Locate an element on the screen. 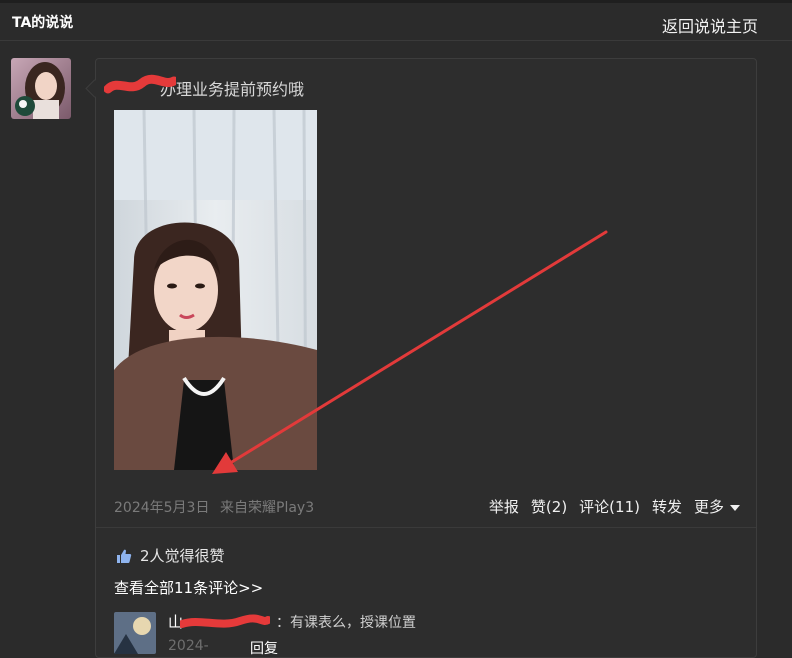  forward-button: 转发 is located at coordinates (667, 506).